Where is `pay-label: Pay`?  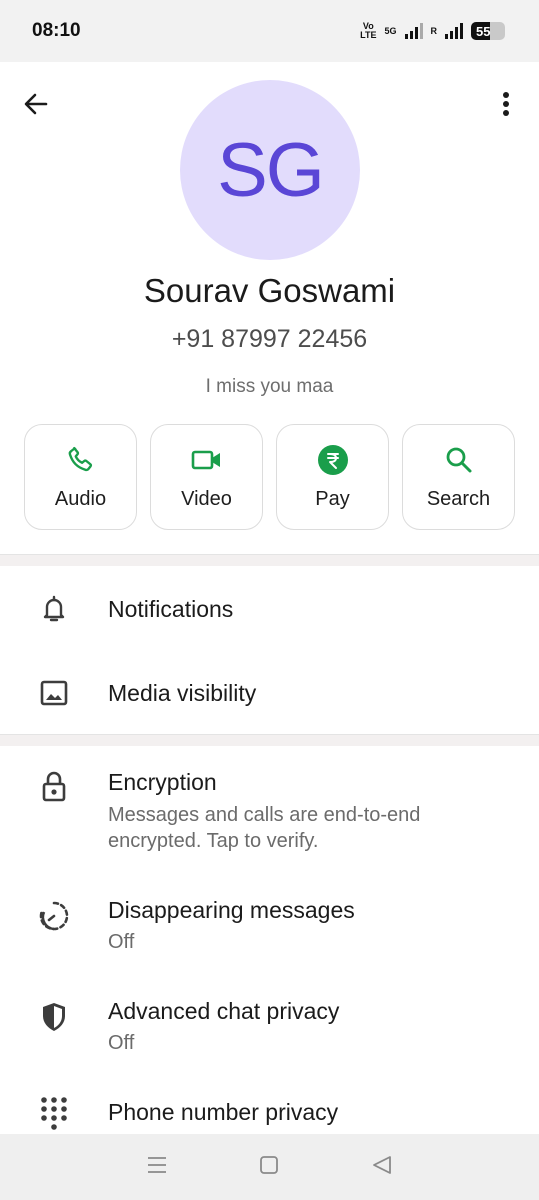 pay-label: Pay is located at coordinates (332, 498).